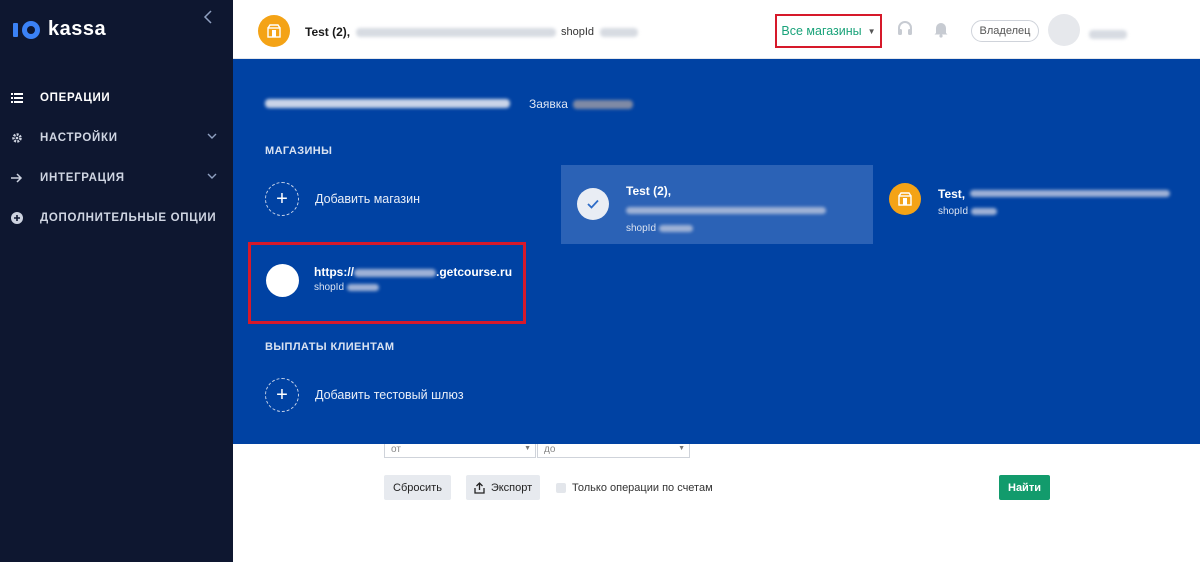  Describe the element at coordinates (613, 451) in the screenshot. I see `date-to-input: до ▼` at that location.